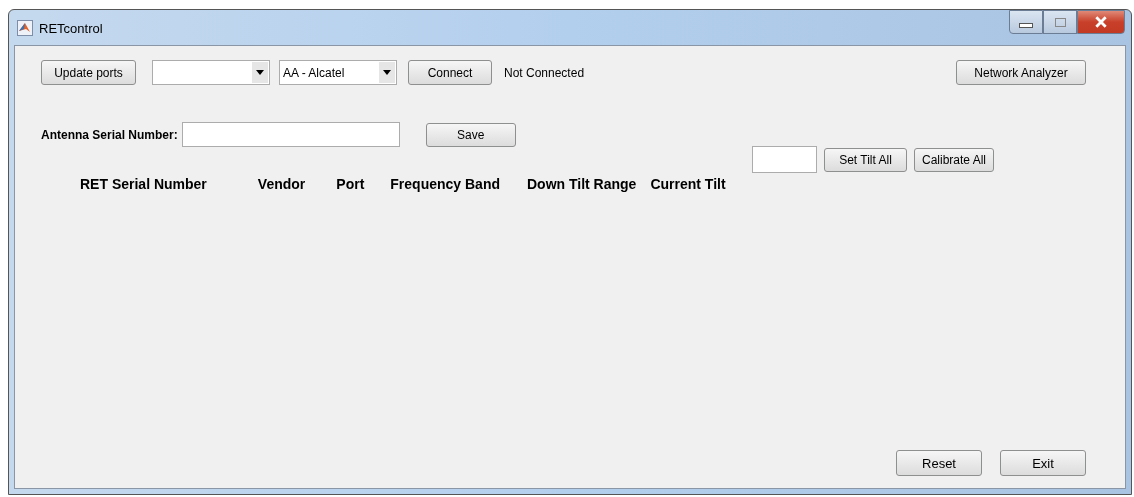 Image resolution: width=1134 pixels, height=497 pixels. Describe the element at coordinates (281, 184) in the screenshot. I see `column-header: Vendor` at that location.